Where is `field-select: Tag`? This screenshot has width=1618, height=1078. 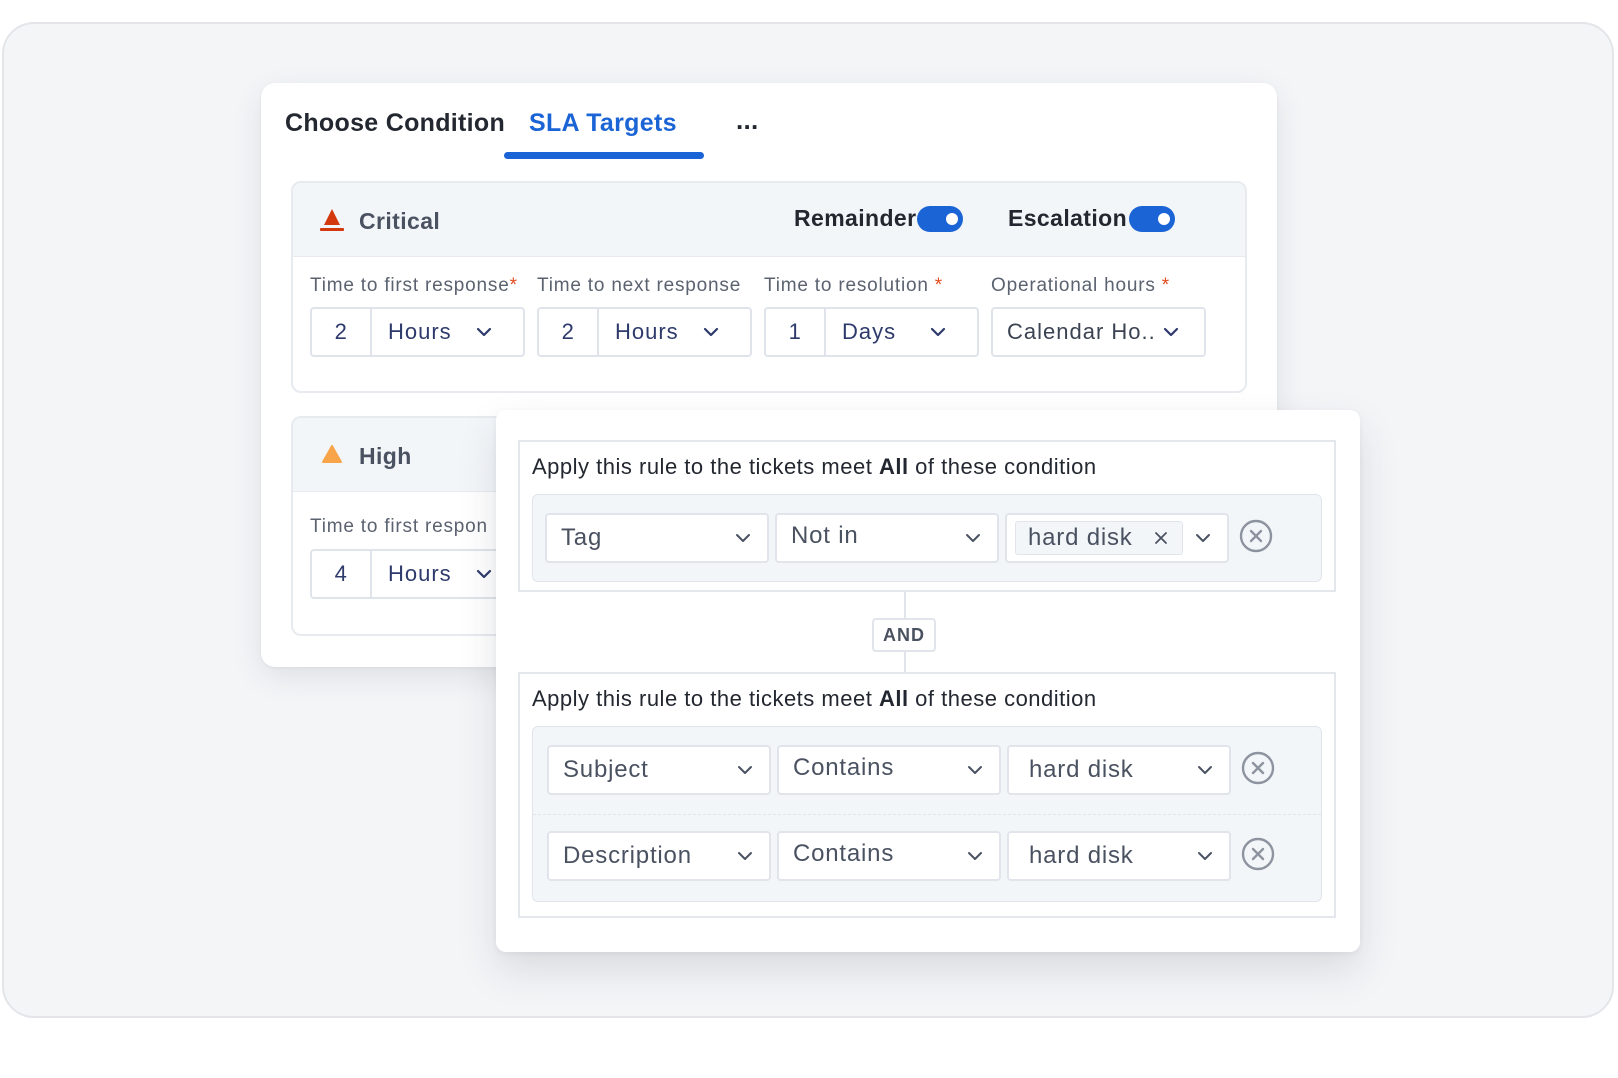
field-select: Tag is located at coordinates (657, 538).